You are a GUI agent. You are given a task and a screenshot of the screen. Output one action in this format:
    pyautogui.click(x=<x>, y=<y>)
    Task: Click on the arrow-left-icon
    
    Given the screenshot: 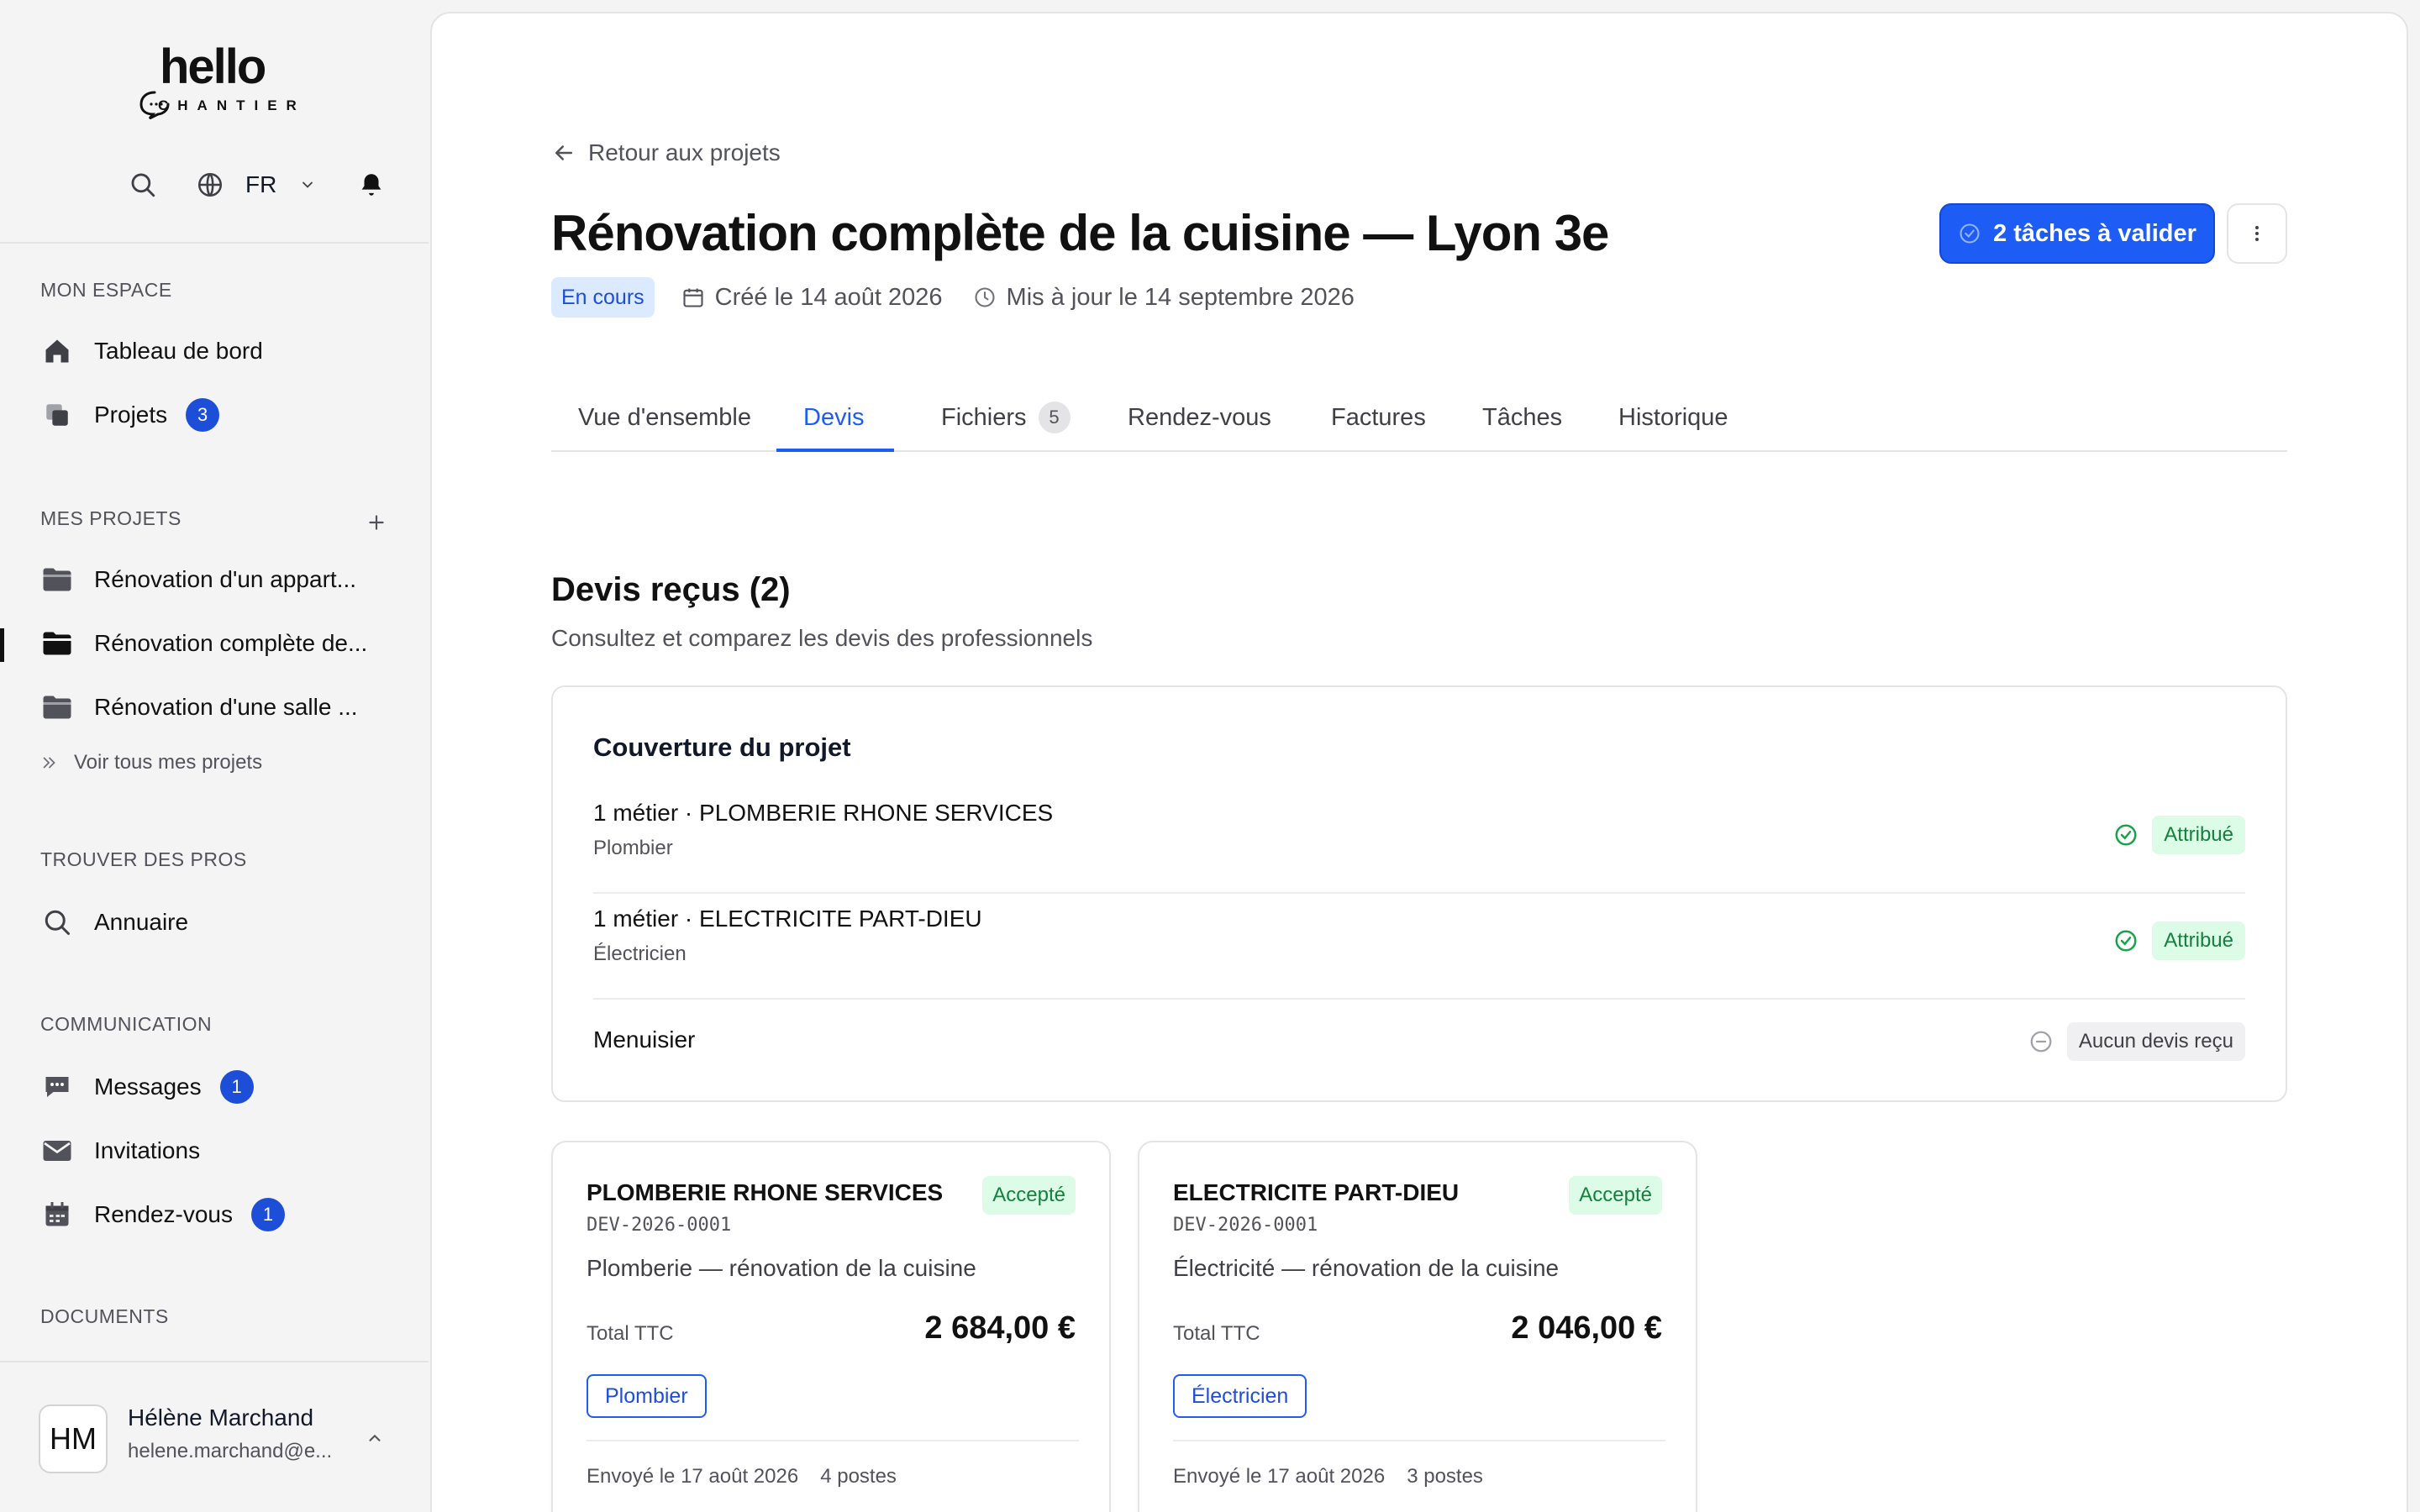 What is the action you would take?
    pyautogui.click(x=563, y=152)
    